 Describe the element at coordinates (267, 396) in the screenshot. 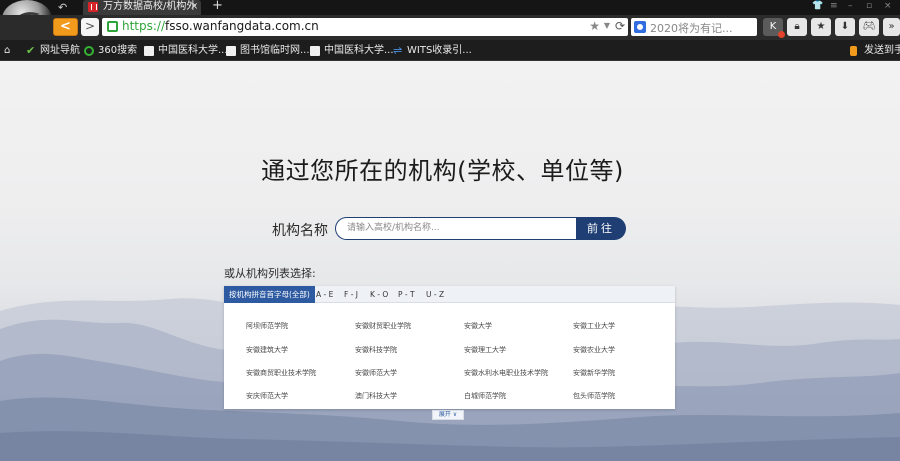

I see `institution-link: 安庆师范大学` at that location.